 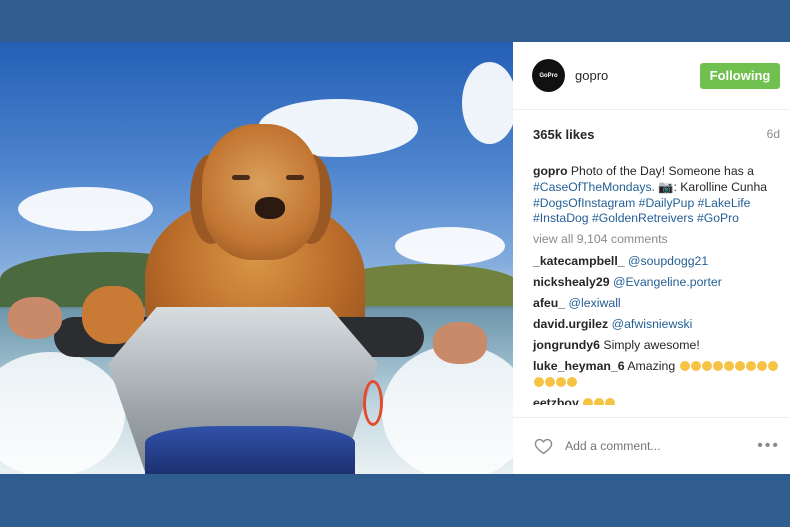 I want to click on post-age: 6d, so click(x=773, y=134).